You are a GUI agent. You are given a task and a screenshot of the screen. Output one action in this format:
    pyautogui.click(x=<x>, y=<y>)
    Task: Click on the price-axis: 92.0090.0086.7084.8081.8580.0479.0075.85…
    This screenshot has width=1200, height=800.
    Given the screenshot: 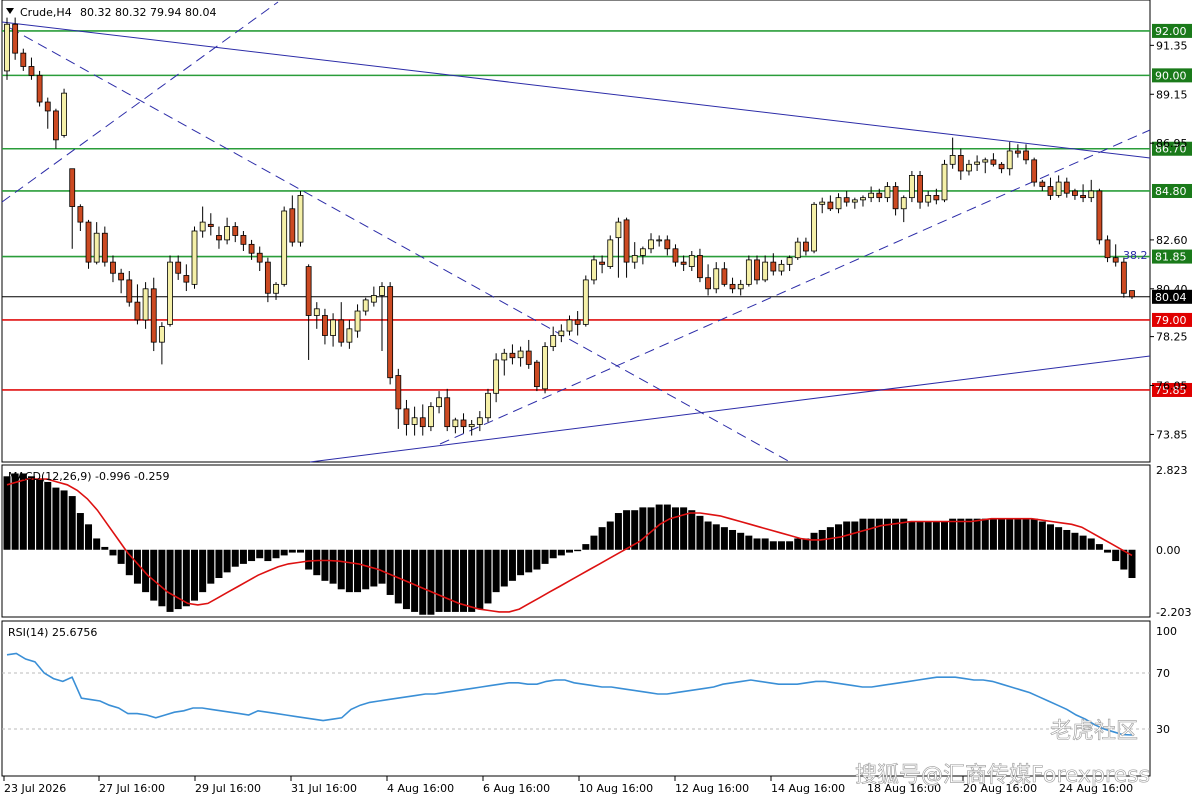 What is the action you would take?
    pyautogui.click(x=1171, y=232)
    